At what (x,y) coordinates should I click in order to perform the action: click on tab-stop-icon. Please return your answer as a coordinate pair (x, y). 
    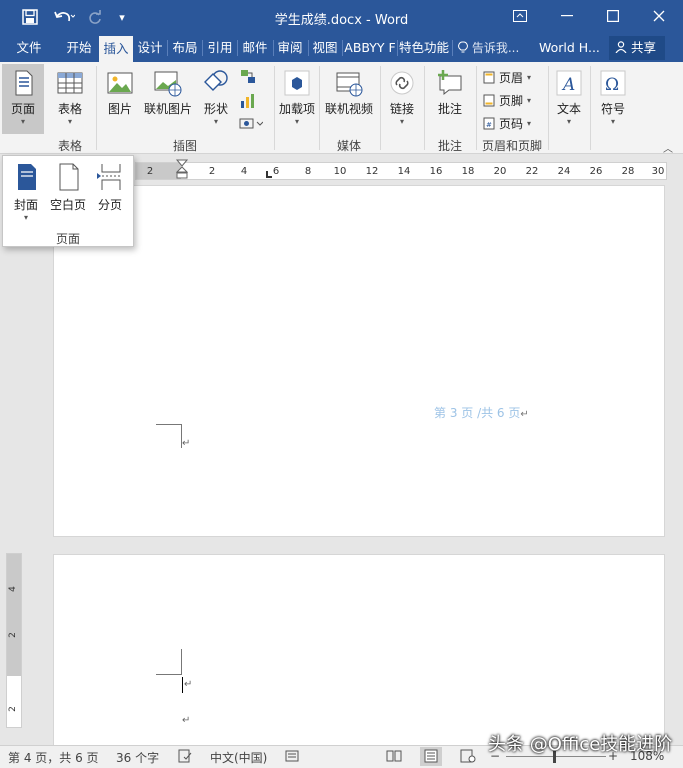
    Looking at the image, I should click on (269, 174).